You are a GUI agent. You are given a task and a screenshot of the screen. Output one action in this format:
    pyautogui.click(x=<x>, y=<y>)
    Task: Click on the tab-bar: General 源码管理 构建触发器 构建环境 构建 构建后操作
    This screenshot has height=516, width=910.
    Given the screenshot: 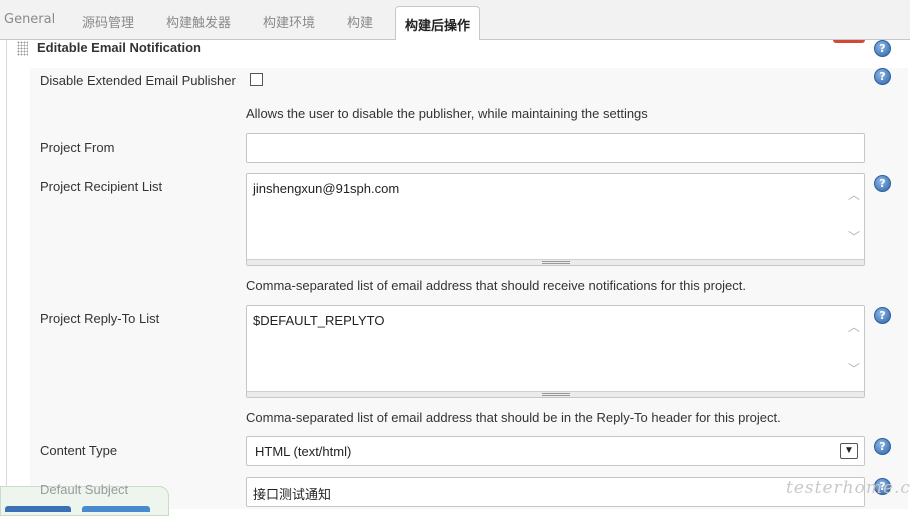 What is the action you would take?
    pyautogui.click(x=455, y=20)
    